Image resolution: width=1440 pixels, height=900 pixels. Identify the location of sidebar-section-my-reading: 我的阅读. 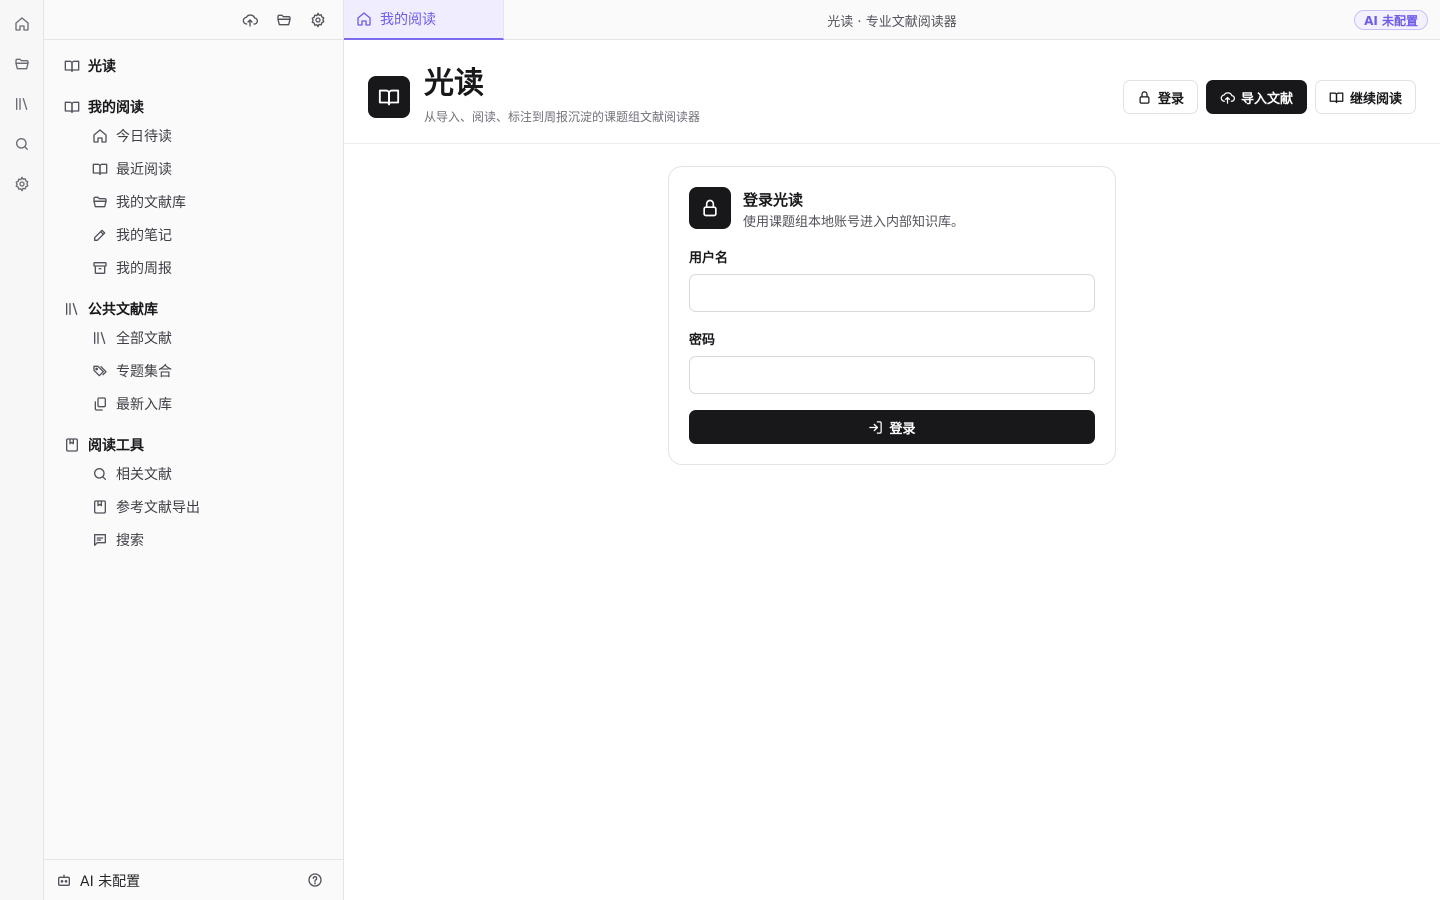
(104, 107).